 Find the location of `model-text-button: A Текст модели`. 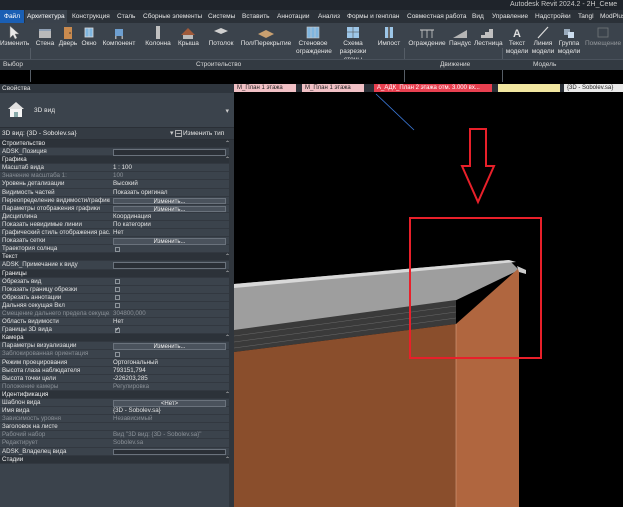

model-text-button: A Текст модели is located at coordinates (517, 40).